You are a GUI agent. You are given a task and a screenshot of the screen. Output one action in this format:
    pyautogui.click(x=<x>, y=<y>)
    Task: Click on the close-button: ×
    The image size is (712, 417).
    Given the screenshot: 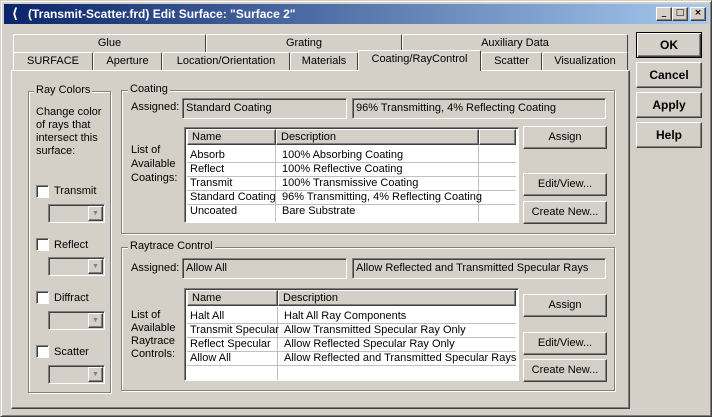 What is the action you would take?
    pyautogui.click(x=698, y=14)
    